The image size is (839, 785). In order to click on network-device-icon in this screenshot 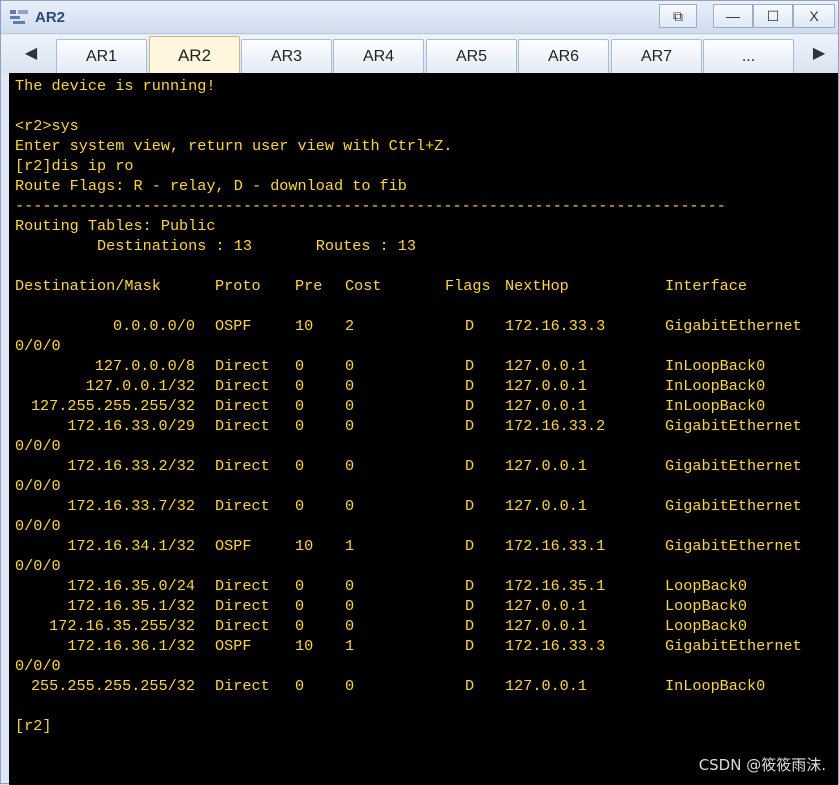, I will do `click(19, 17)`.